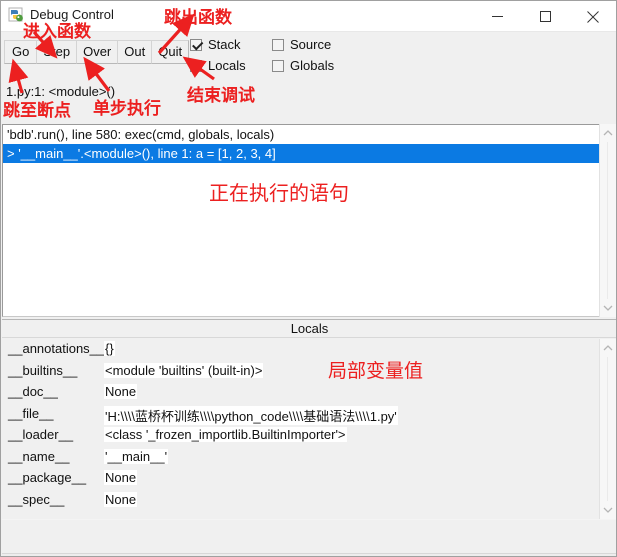 This screenshot has height=557, width=617. I want to click on go-button: Go, so click(21, 52).